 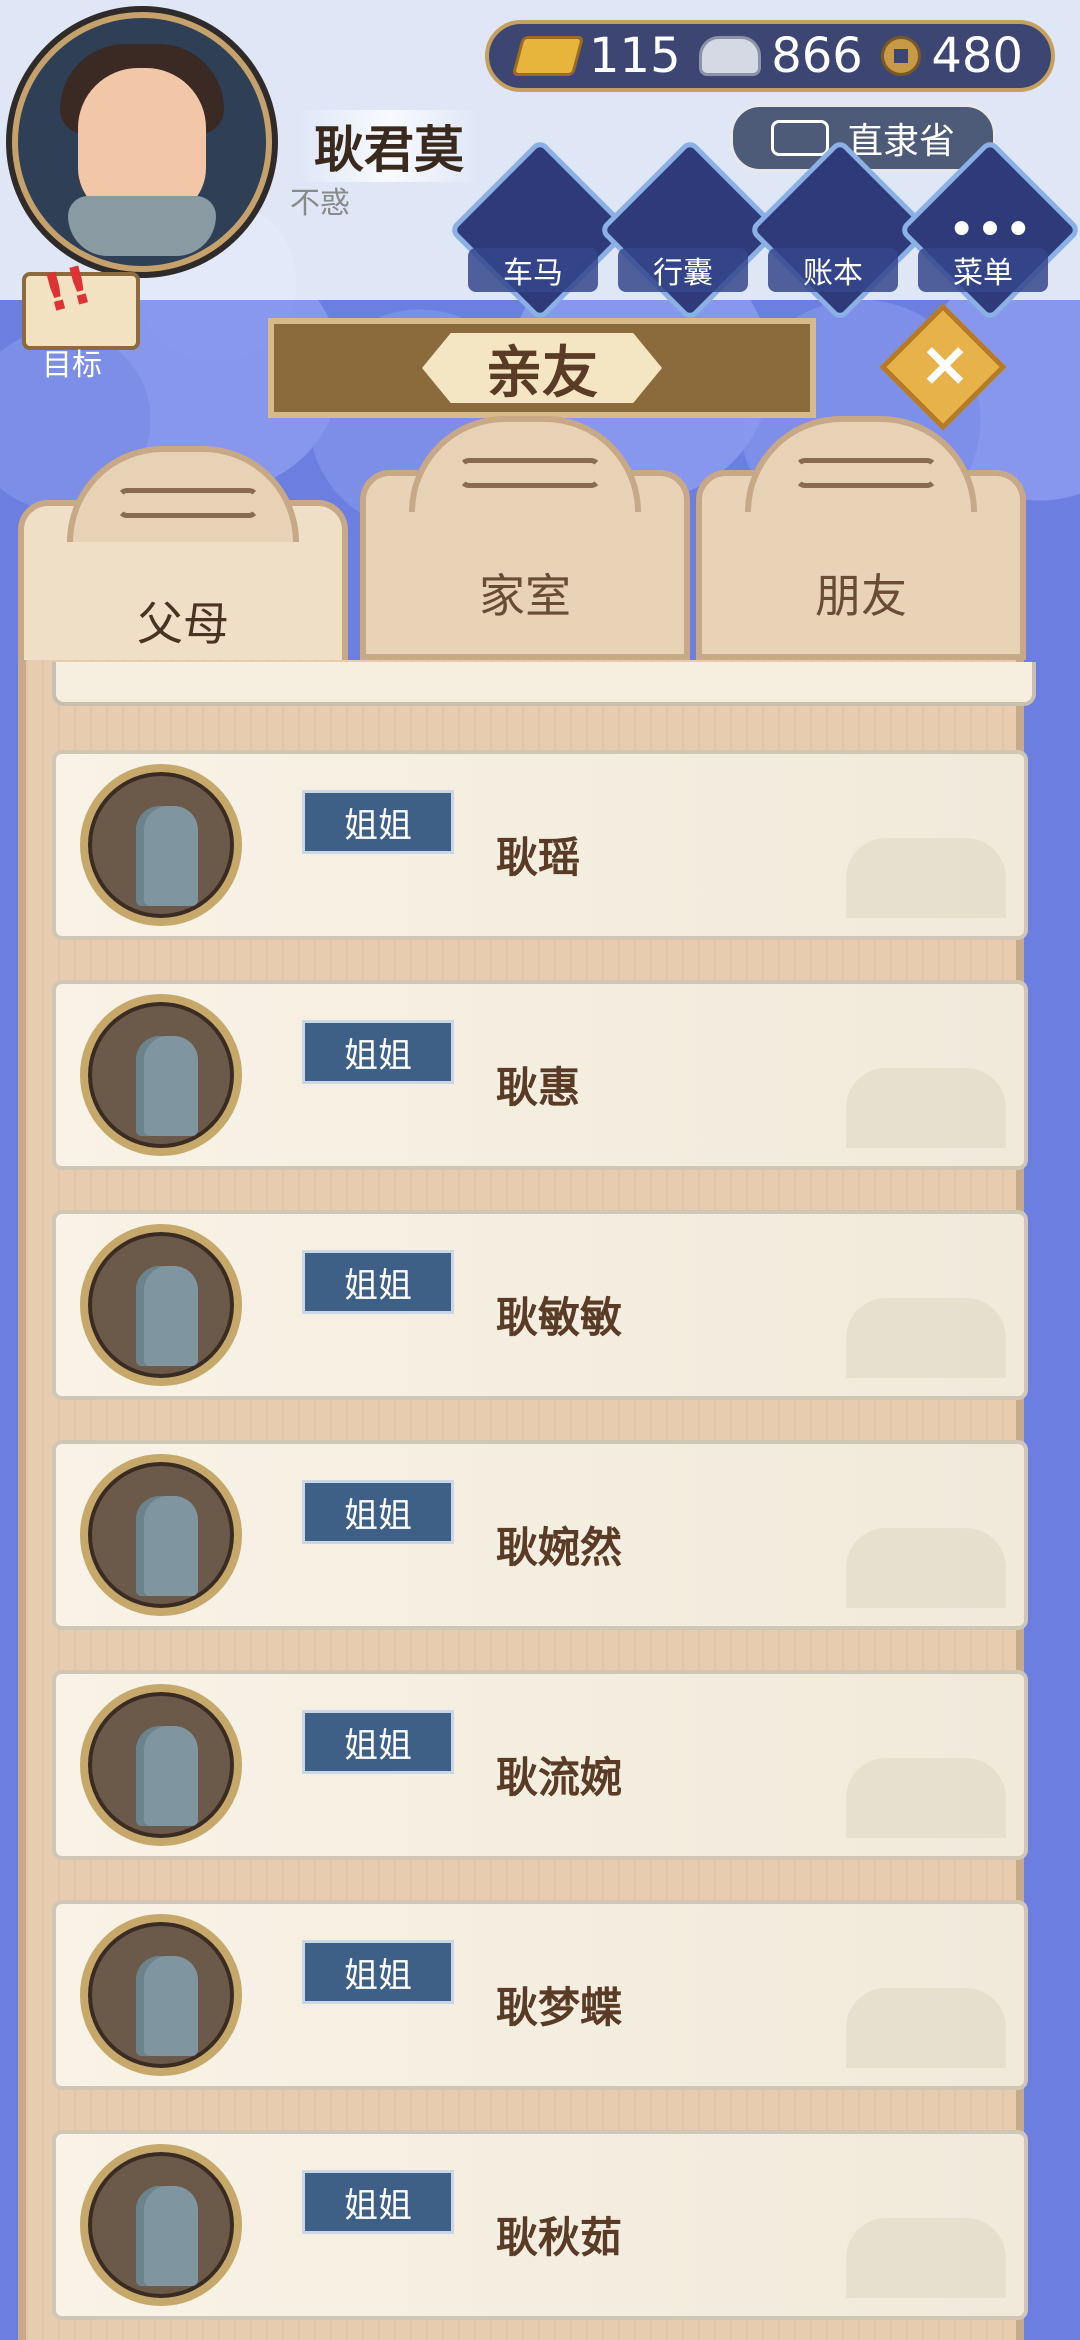 What do you see at coordinates (525, 596) in the screenshot?
I see `tab-family-label: 家室` at bounding box center [525, 596].